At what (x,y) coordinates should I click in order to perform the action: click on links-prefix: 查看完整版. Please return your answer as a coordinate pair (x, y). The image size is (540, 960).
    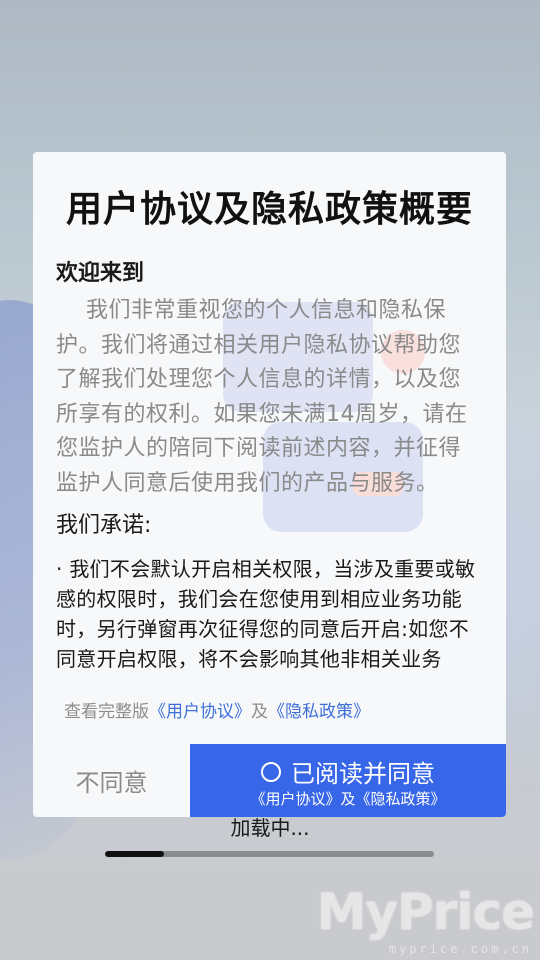
    Looking at the image, I should click on (106, 712).